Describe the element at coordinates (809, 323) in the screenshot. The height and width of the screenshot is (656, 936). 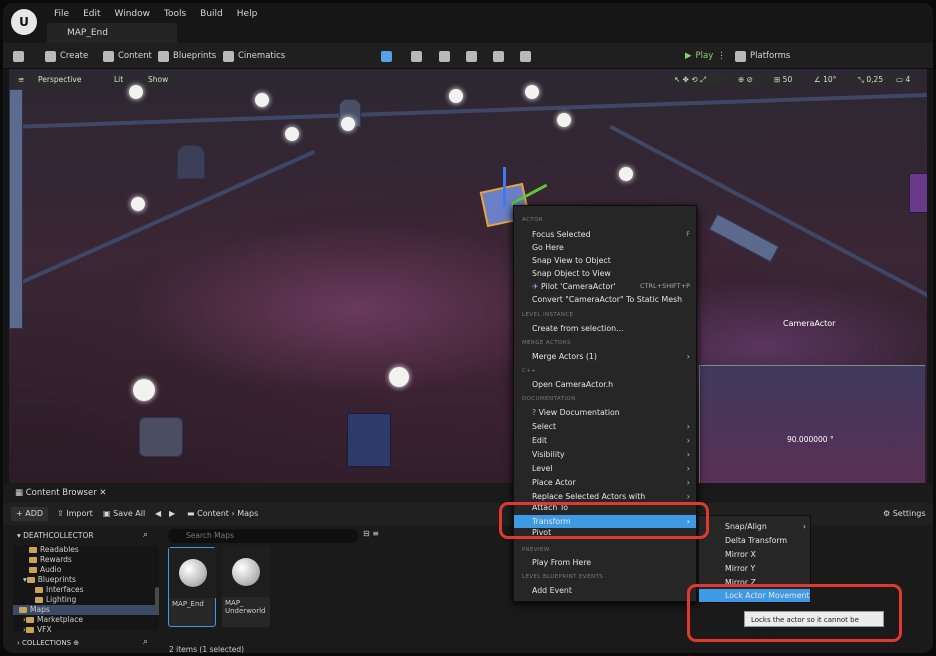
I see `camera-actor-label: CameraActor` at that location.